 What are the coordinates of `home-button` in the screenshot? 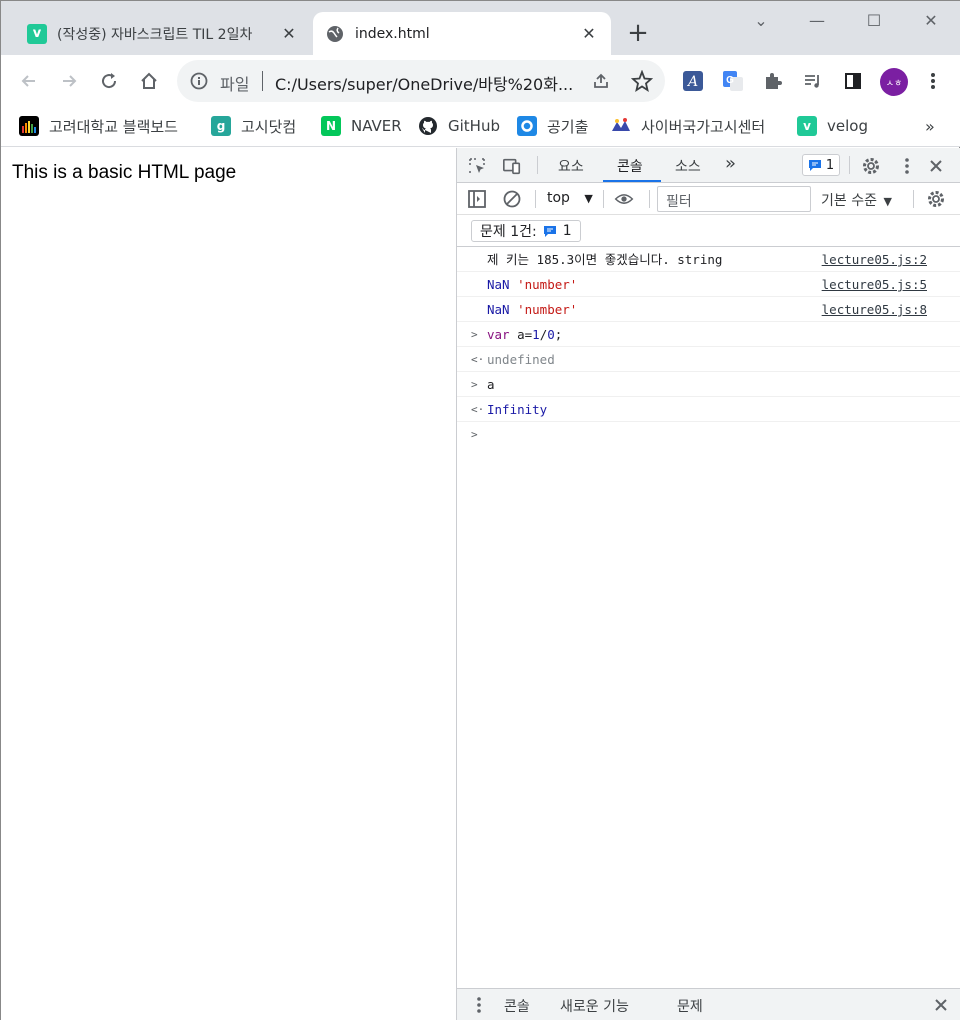 It's located at (149, 81).